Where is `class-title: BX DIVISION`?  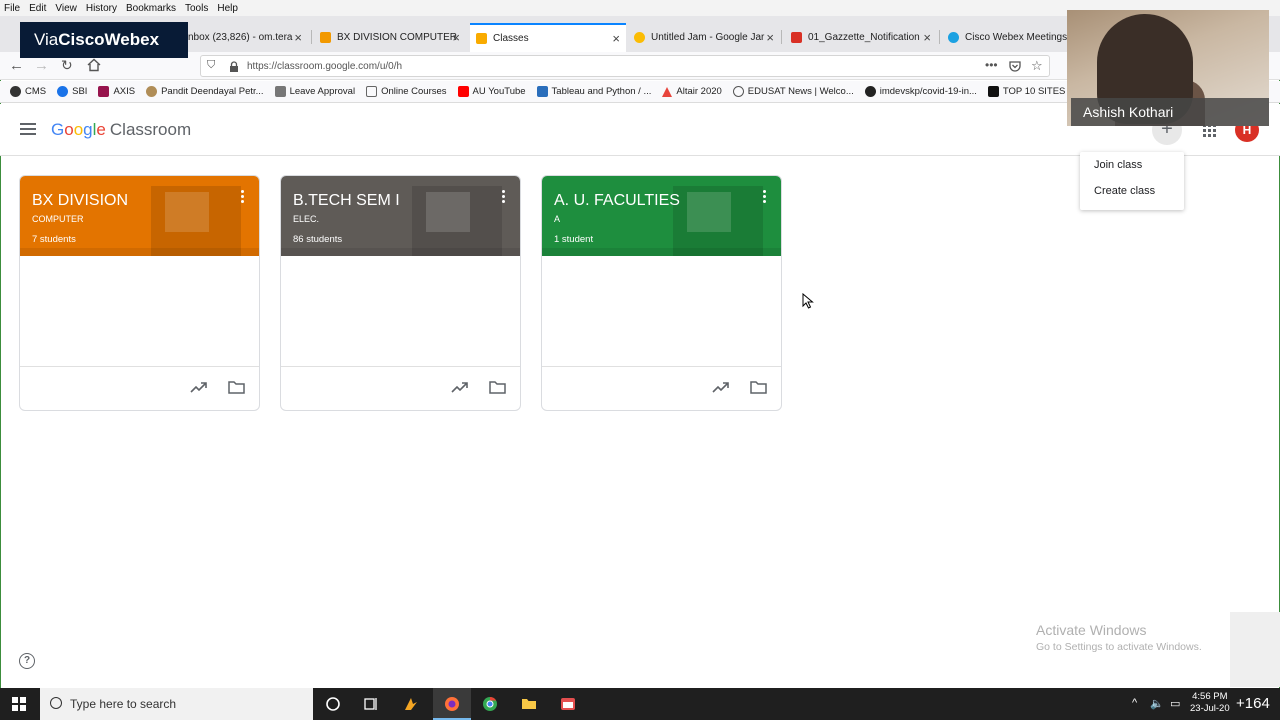
class-title: BX DIVISION is located at coordinates (80, 201).